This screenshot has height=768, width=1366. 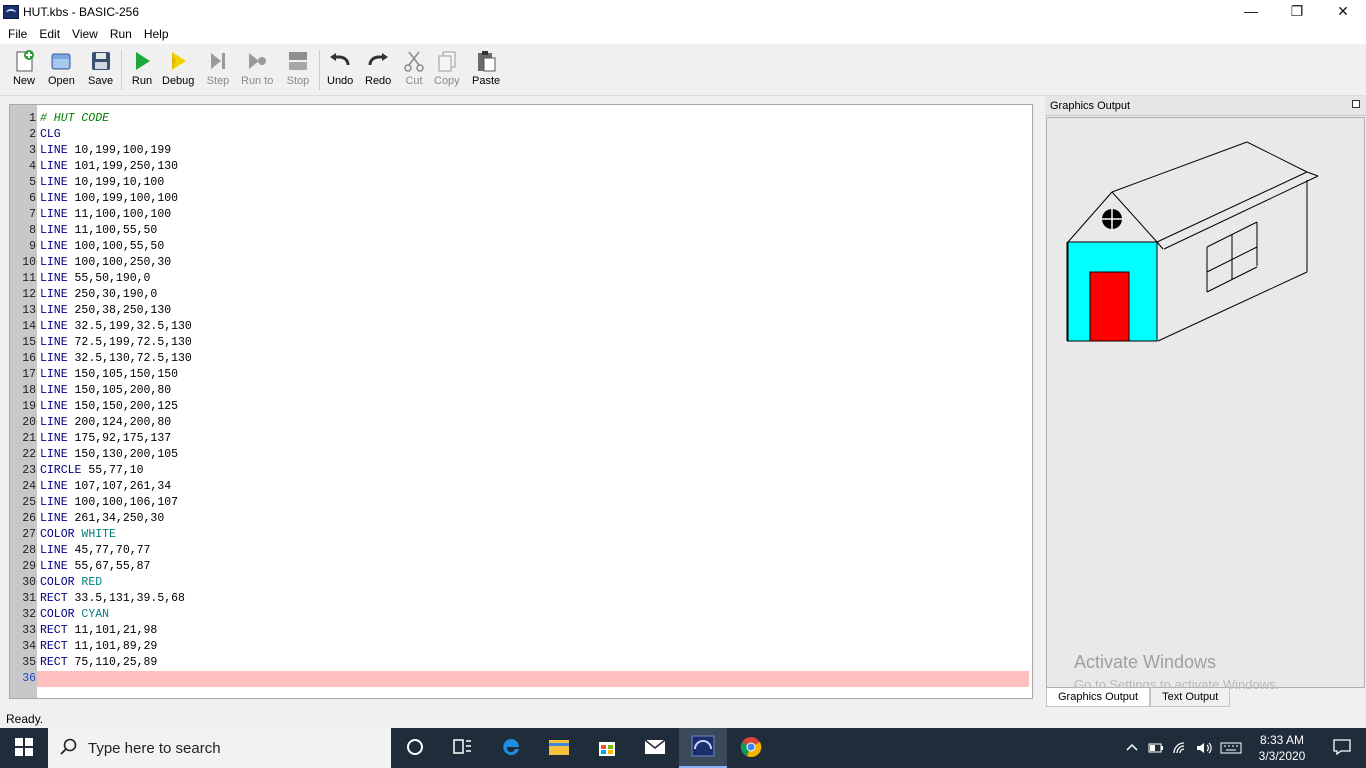 I want to click on menu-edit: Edit, so click(x=49, y=34).